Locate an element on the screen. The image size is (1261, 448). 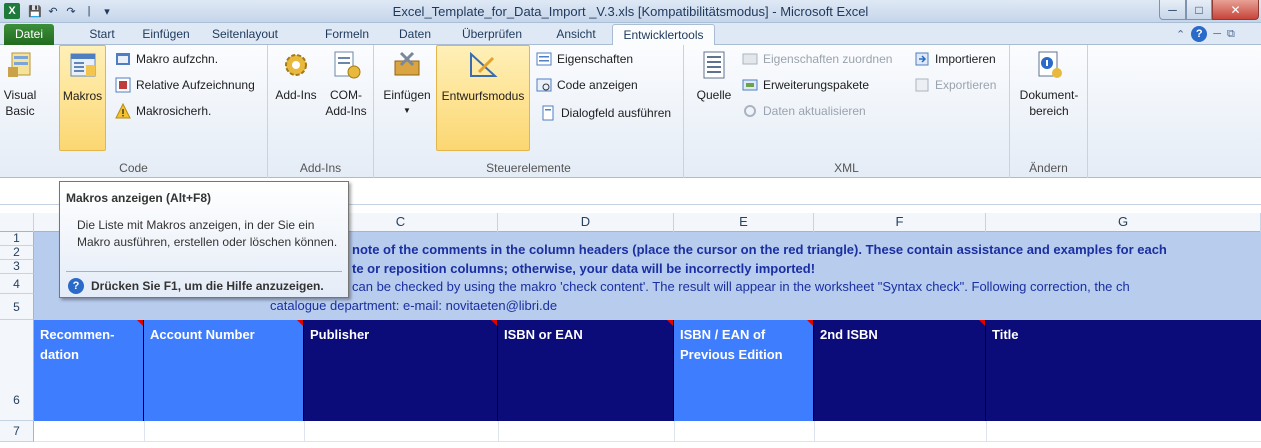
importieren-button: Importieren is located at coordinates (955, 59).